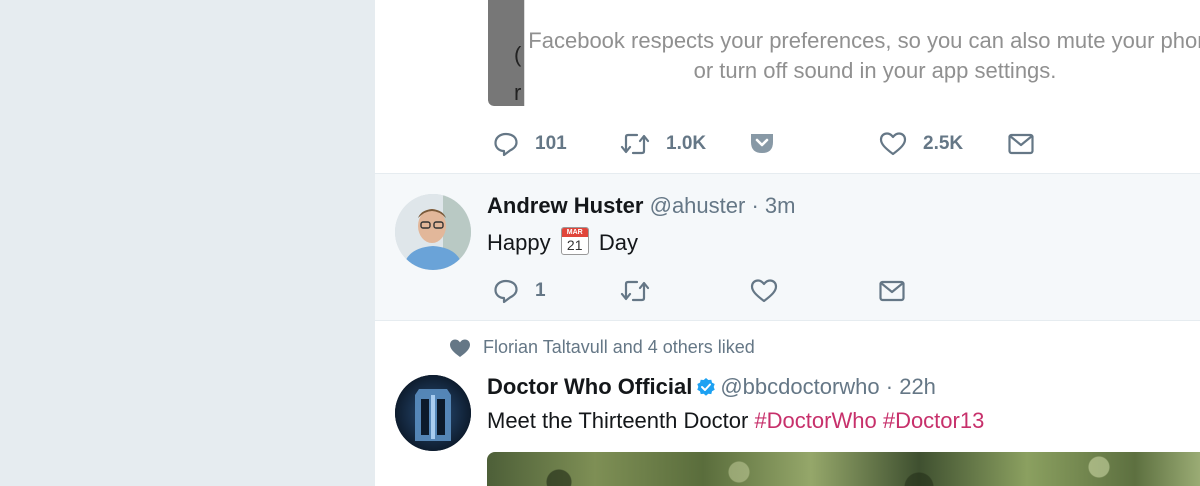 This screenshot has height=486, width=1200. Describe the element at coordinates (698, 205) in the screenshot. I see `handle: @ahuster` at that location.